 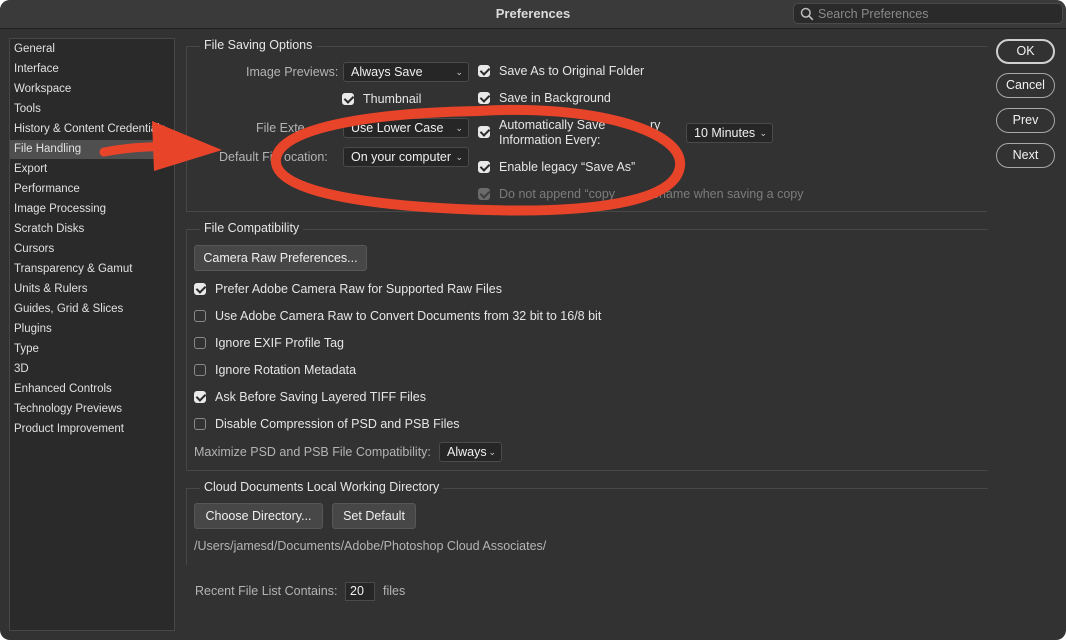 I want to click on sidebar-item-plugins: Plugins, so click(x=92, y=329).